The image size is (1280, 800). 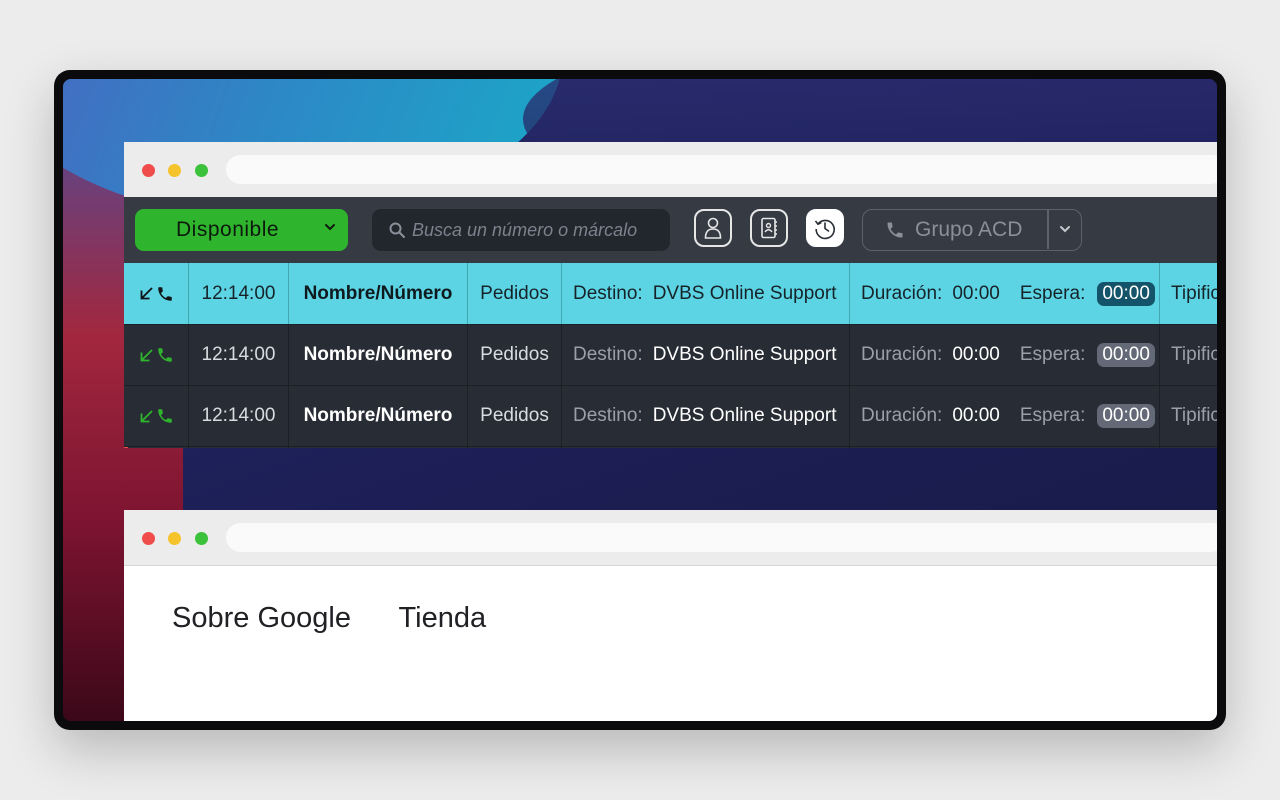 What do you see at coordinates (706, 447) in the screenshot?
I see `destination-cell: Destino:DVBS Online Support` at bounding box center [706, 447].